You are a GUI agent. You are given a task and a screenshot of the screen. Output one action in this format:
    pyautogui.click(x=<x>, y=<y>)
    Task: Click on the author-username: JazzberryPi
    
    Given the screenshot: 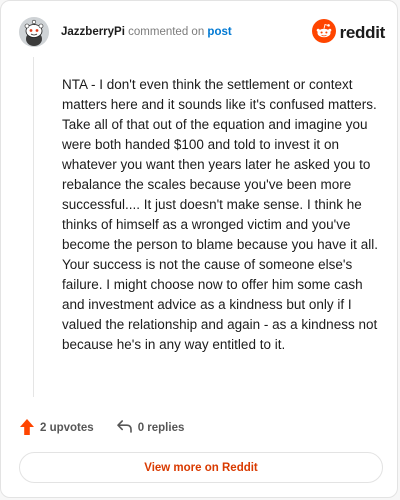 What is the action you would take?
    pyautogui.click(x=93, y=32)
    